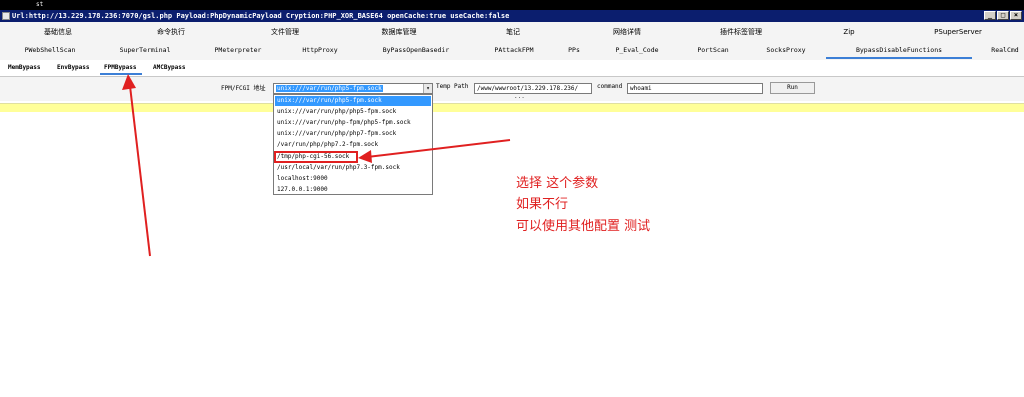 This screenshot has width=1024, height=397. I want to click on menu-basic-info: 基础信息, so click(58, 32).